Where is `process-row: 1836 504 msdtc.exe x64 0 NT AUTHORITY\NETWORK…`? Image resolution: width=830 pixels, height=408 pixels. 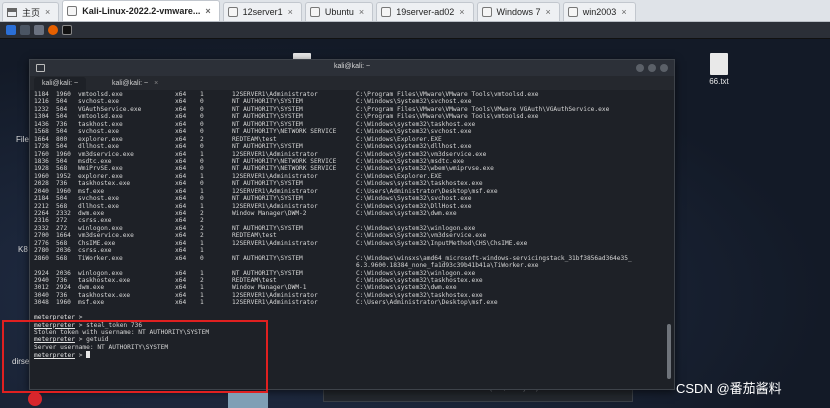
process-row: 1836 504 msdtc.exe x64 0 NT AUTHORITY\NETWORK… is located at coordinates (348, 161).